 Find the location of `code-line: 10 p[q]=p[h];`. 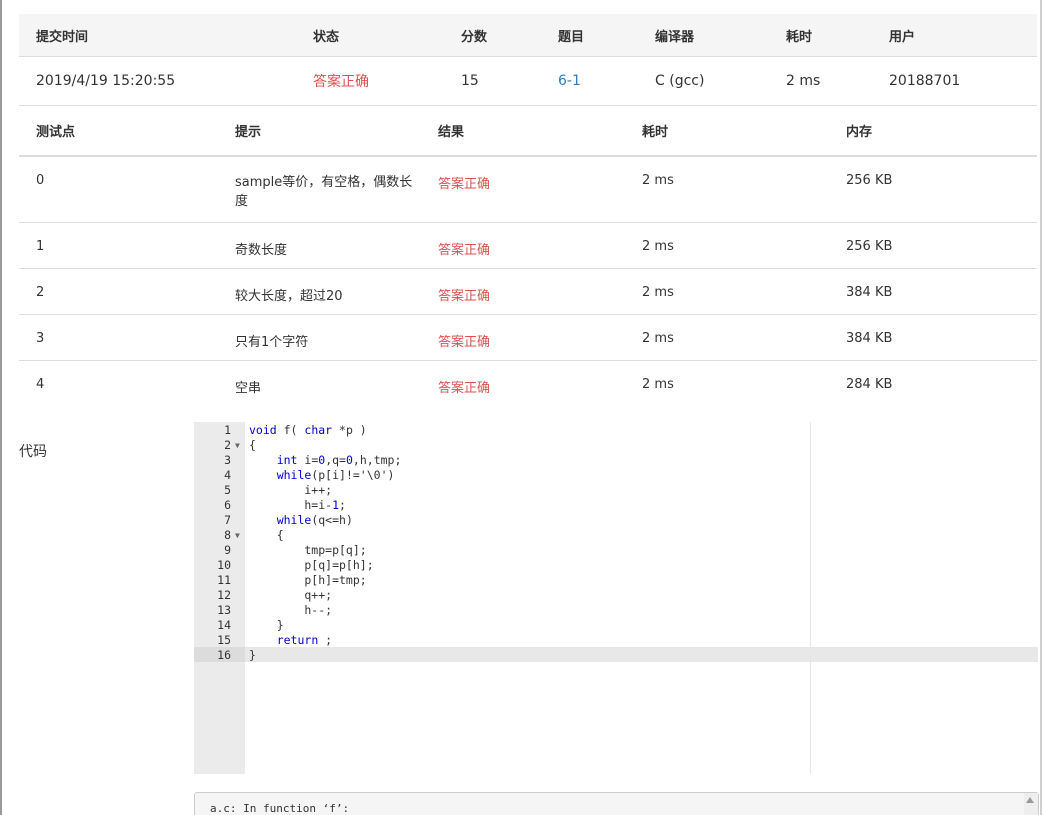

code-line: 10 p[q]=p[h]; is located at coordinates (616, 565).